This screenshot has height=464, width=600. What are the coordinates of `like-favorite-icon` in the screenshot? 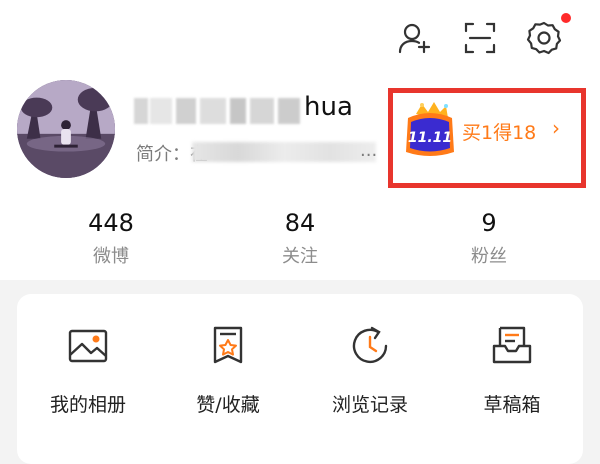 It's located at (228, 346).